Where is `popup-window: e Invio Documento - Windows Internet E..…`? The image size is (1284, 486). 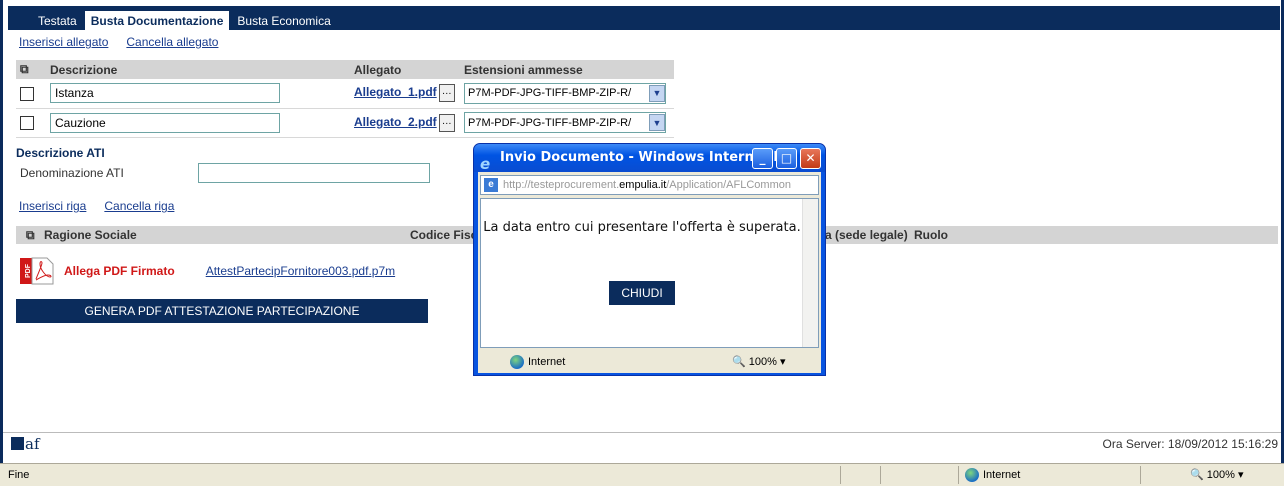
popup-window: e Invio Documento - Windows Internet E..… is located at coordinates (649, 259).